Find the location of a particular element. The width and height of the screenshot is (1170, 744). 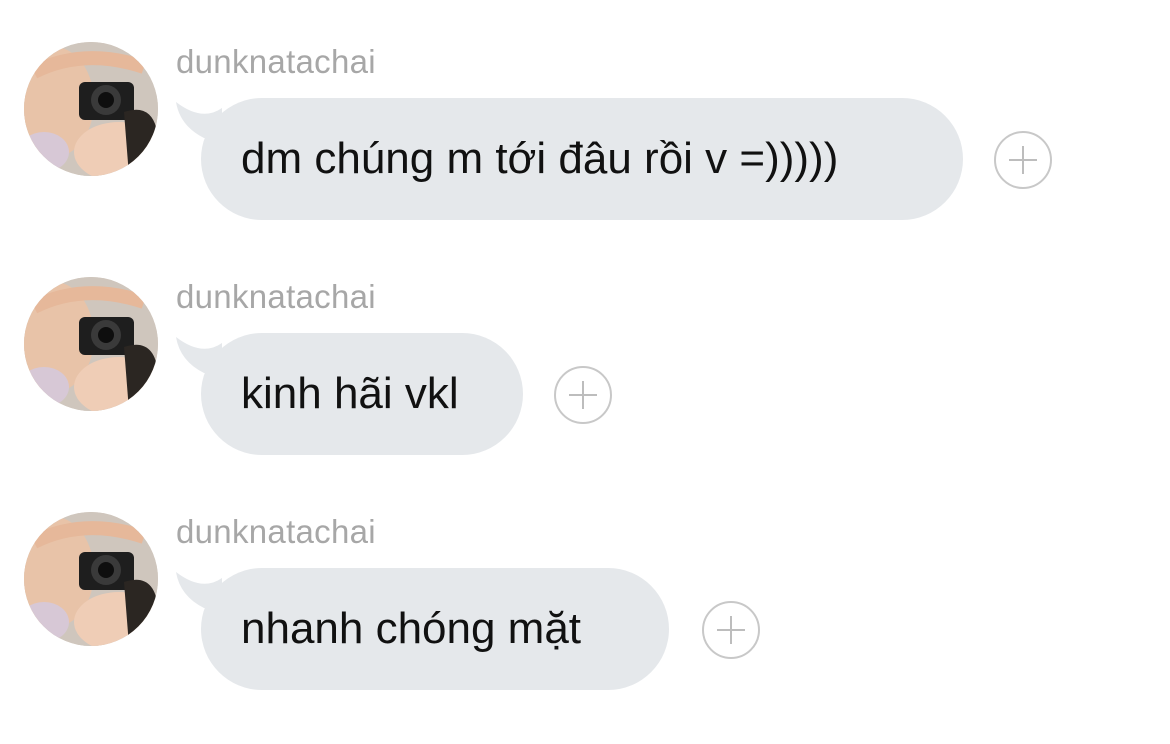

message-text: kinh hãi vkl is located at coordinates (350, 393).